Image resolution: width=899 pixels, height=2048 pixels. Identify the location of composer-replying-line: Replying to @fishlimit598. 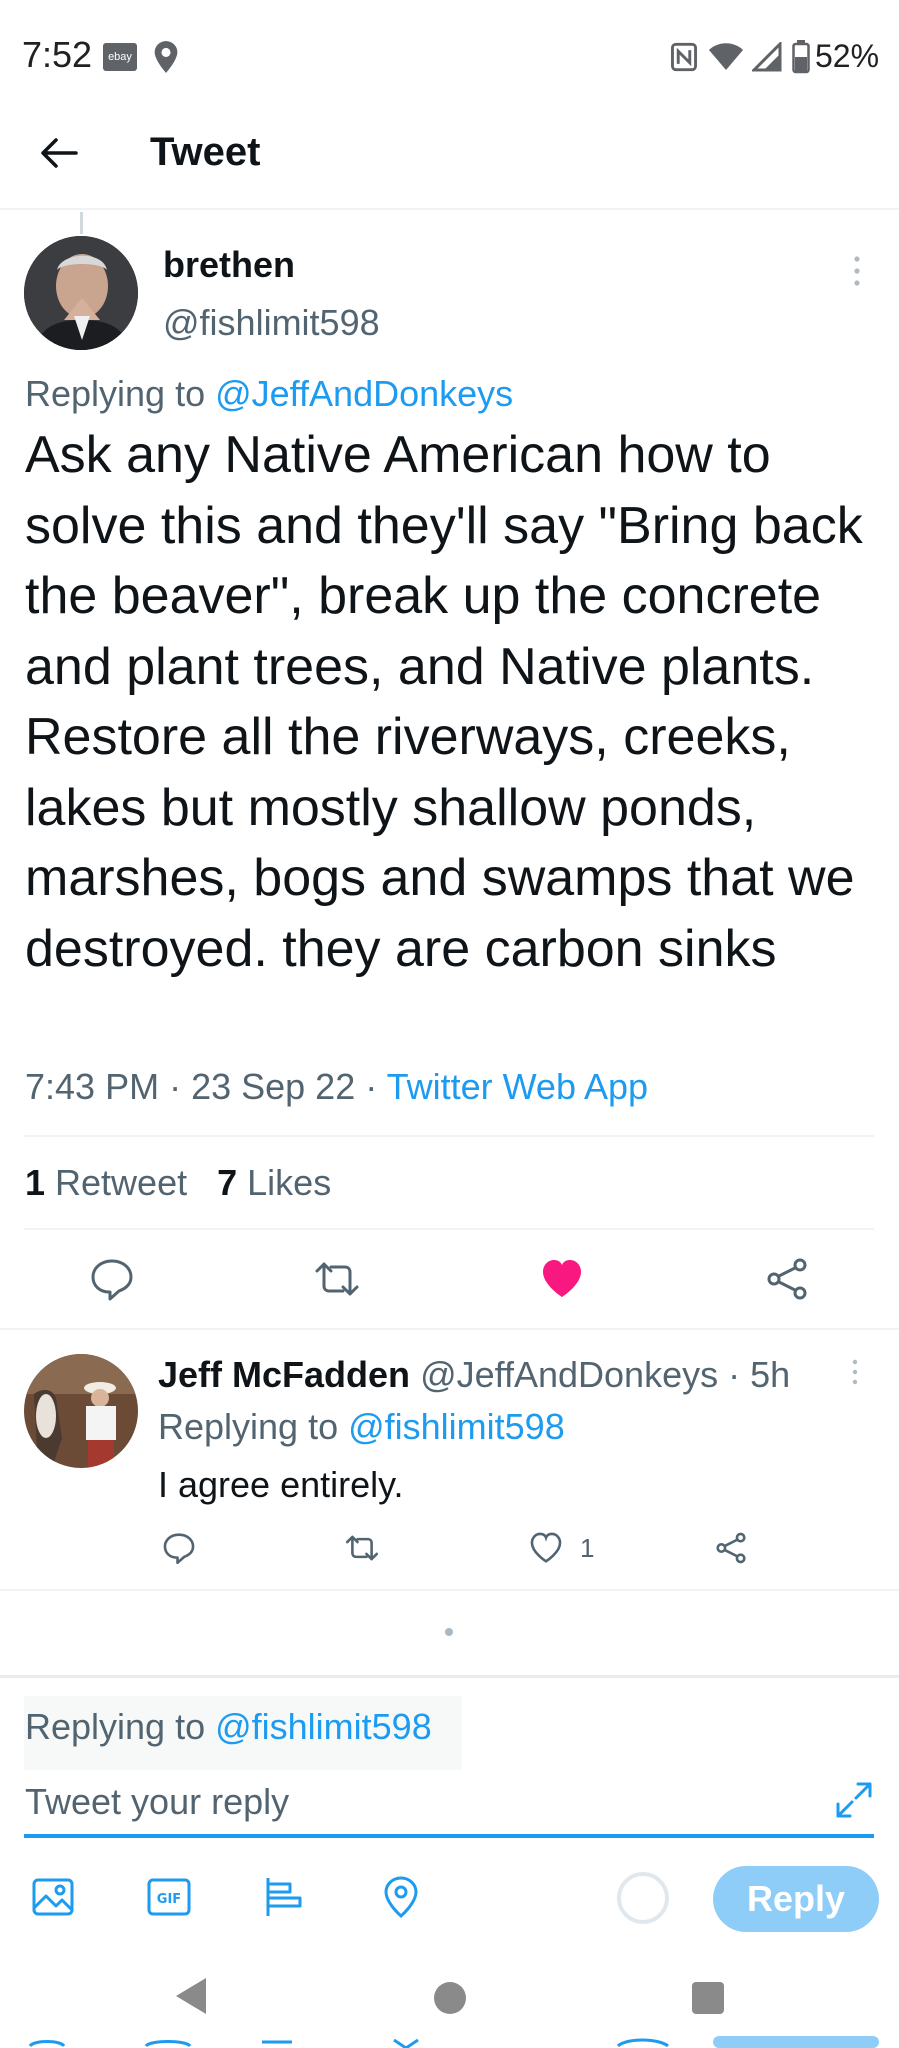
(228, 1727).